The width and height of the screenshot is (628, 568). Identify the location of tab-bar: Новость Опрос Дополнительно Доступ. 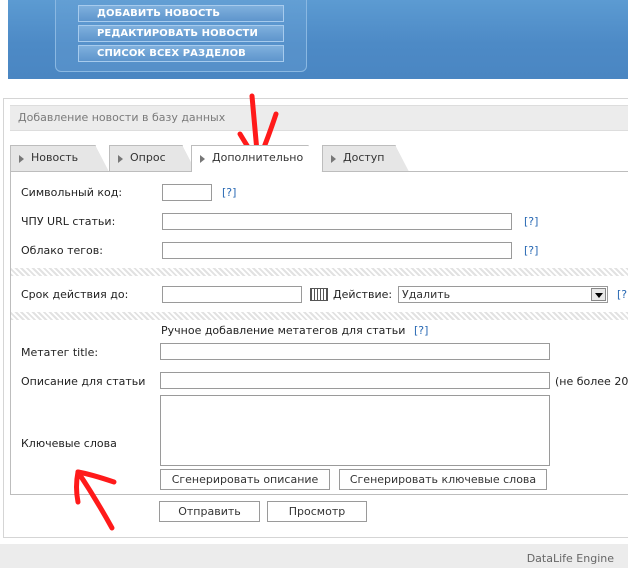
(319, 158).